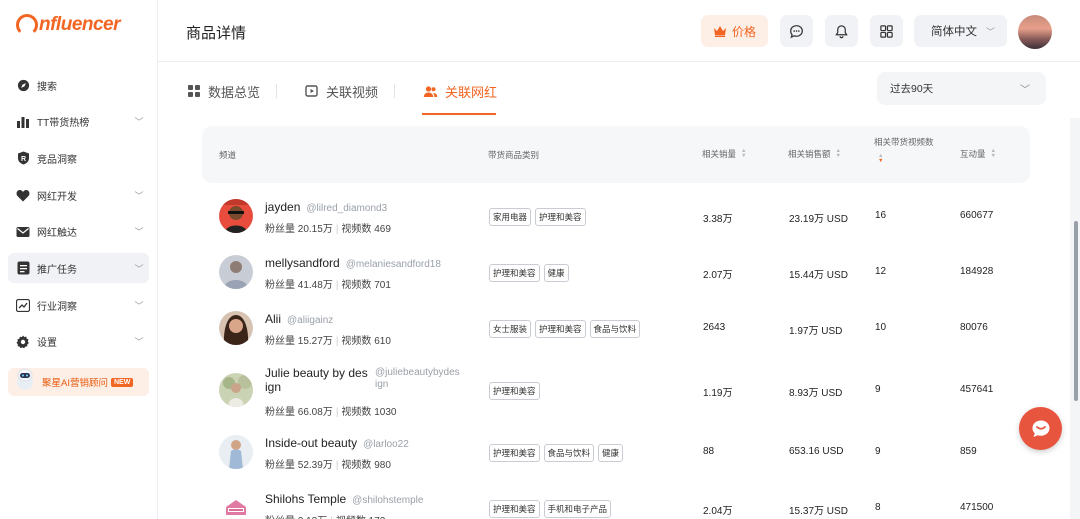  I want to click on engagement-cell: 457641, so click(977, 389).